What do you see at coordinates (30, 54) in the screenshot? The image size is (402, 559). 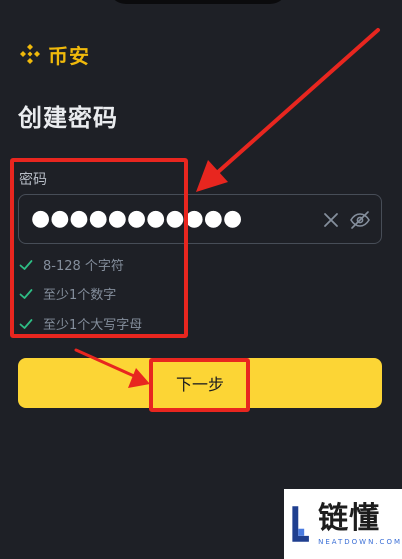 I see `binance-logo-icon` at bounding box center [30, 54].